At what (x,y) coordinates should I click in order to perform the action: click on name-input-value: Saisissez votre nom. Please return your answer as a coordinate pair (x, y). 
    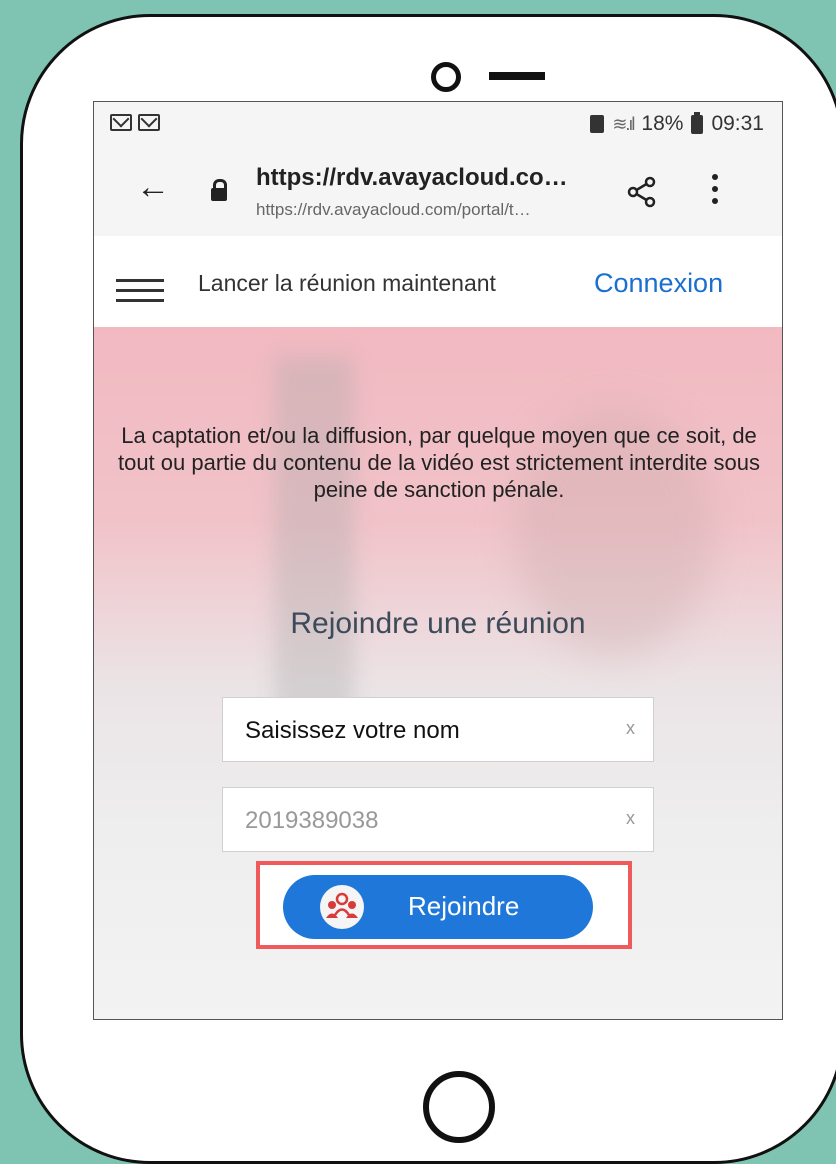
    Looking at the image, I should click on (352, 731).